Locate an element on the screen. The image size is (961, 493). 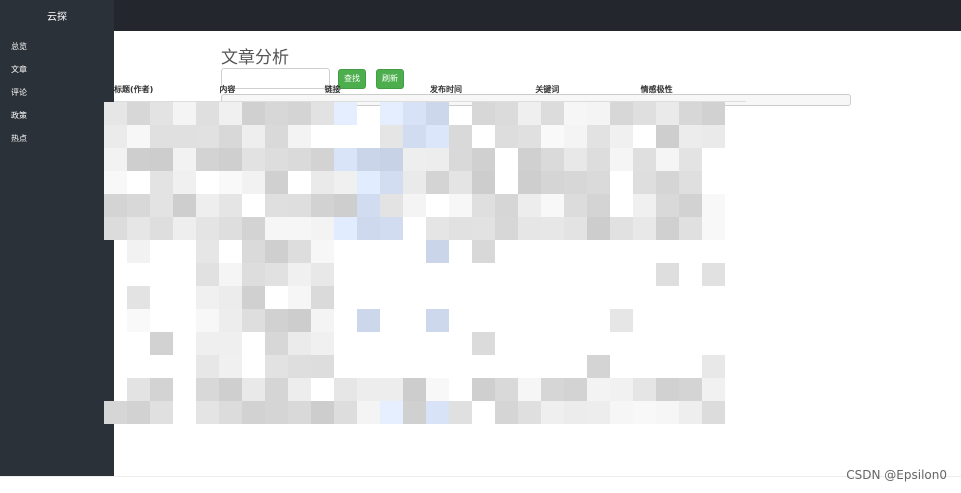
sidebar-item-hotspots: 热点 is located at coordinates (57, 138).